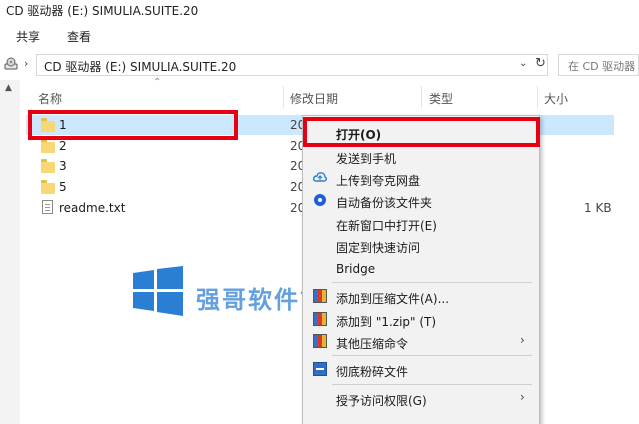 The width and height of the screenshot is (639, 424). I want to click on file-name: 2, so click(63, 146).